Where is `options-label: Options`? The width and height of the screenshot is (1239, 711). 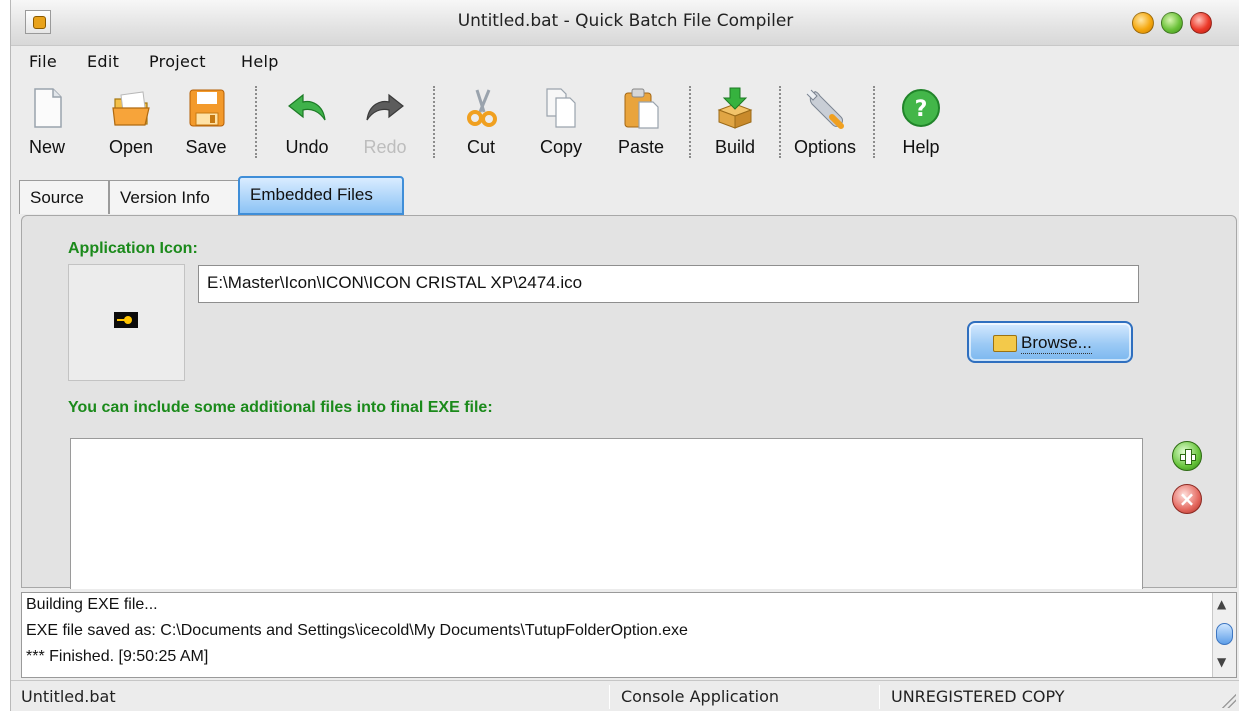 options-label: Options is located at coordinates (825, 147).